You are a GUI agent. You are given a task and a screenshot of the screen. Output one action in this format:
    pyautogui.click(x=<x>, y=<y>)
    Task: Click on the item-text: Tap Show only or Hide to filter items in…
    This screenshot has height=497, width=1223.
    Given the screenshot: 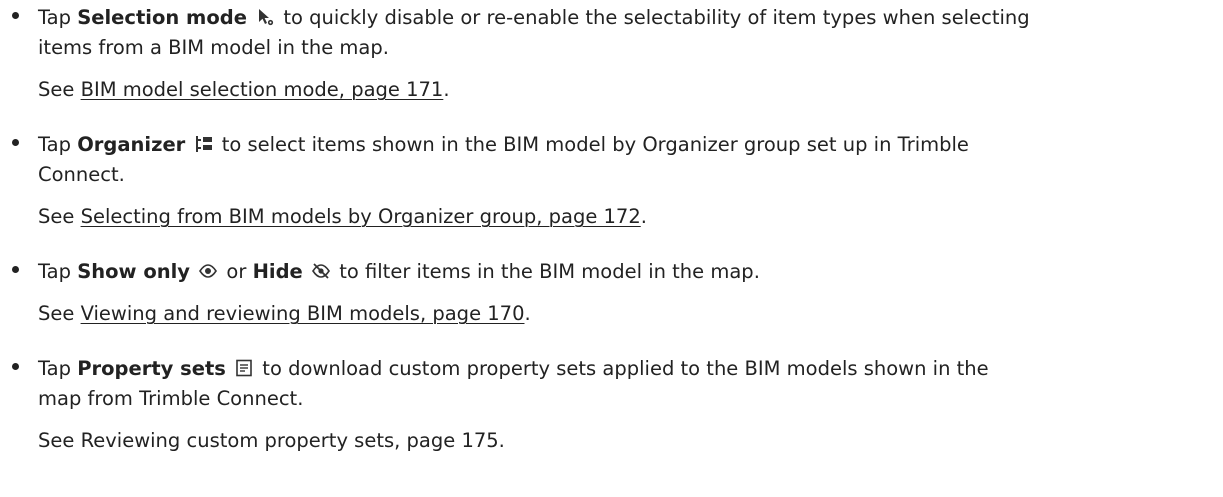 What is the action you would take?
    pyautogui.click(x=399, y=271)
    